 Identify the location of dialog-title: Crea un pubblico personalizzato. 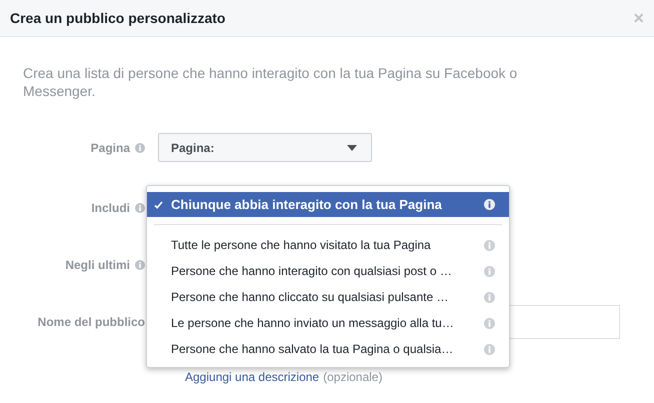
(118, 18).